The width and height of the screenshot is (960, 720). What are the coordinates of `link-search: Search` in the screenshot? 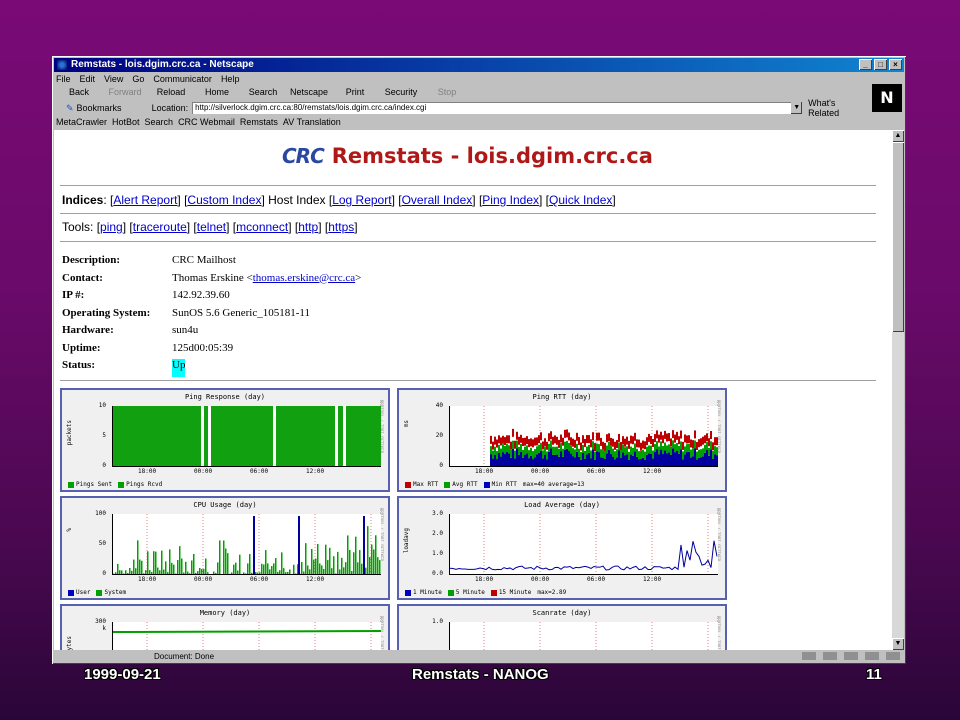 It's located at (159, 122).